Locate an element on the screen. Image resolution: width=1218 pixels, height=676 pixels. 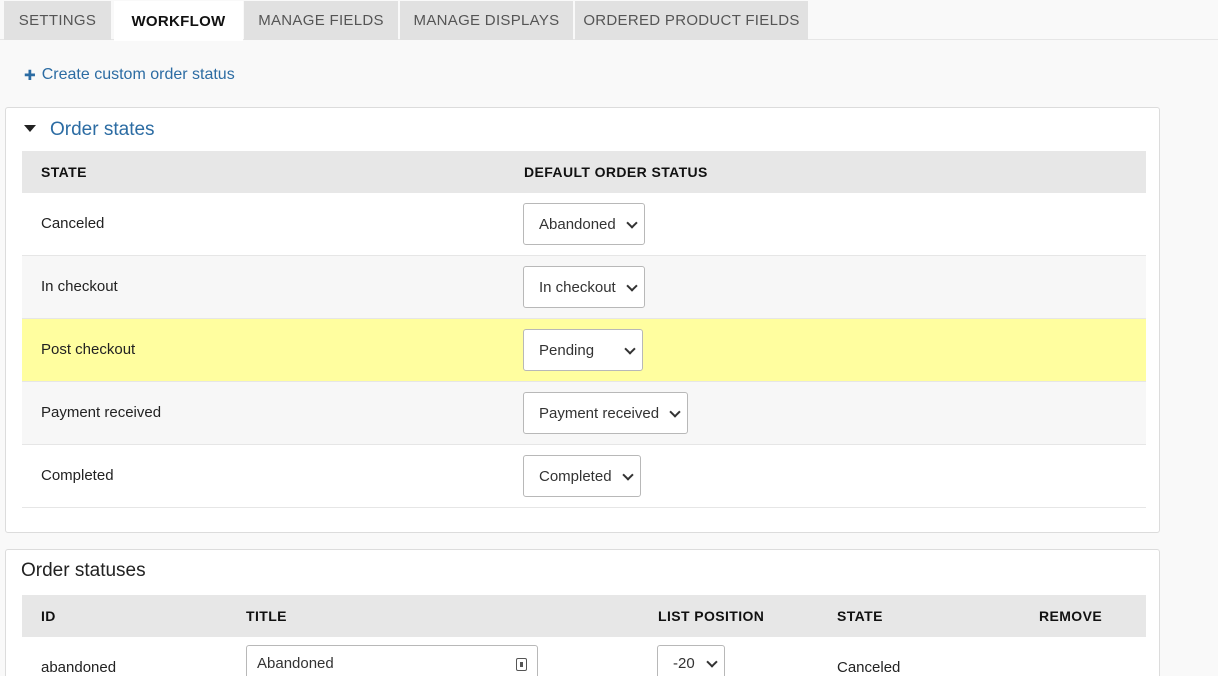
list-position-select: -20 is located at coordinates (691, 660).